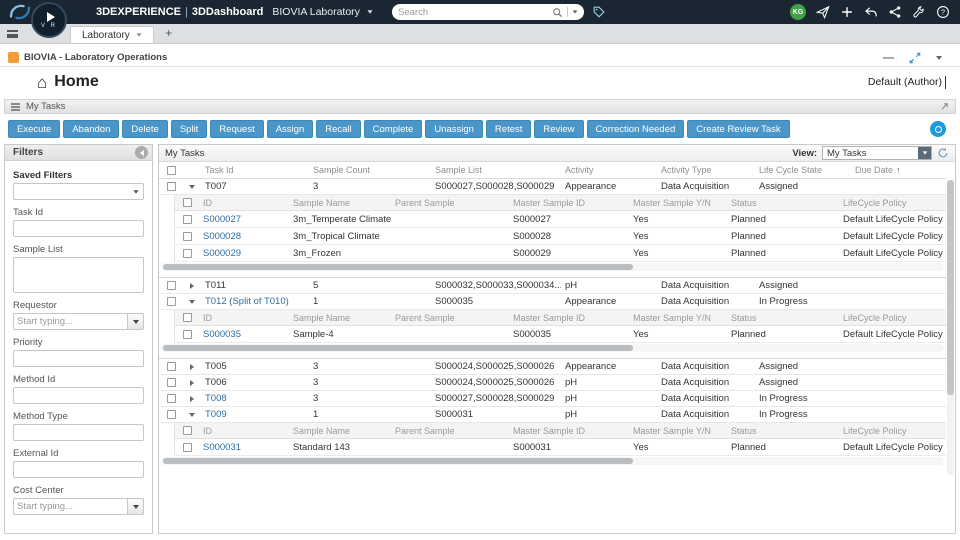 The height and width of the screenshot is (540, 960). I want to click on search-scope-chevron-icon, so click(575, 12).